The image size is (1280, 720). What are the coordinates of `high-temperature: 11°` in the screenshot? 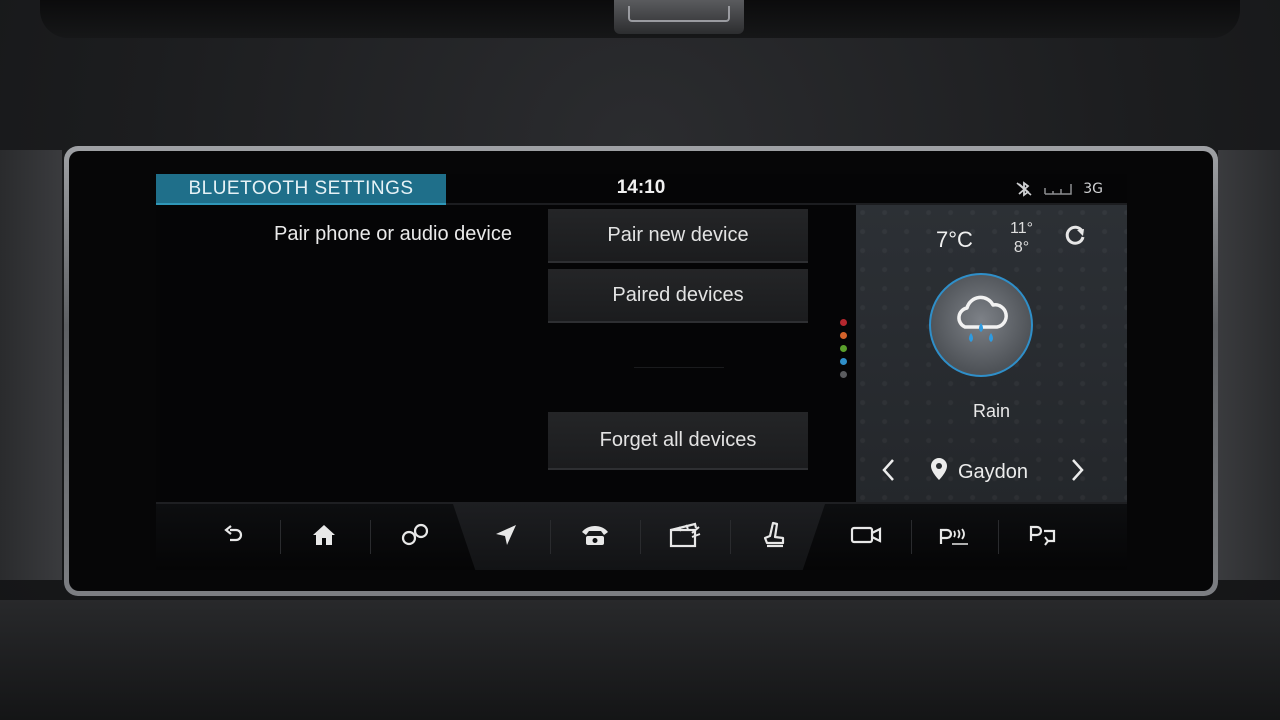 It's located at (1022, 228).